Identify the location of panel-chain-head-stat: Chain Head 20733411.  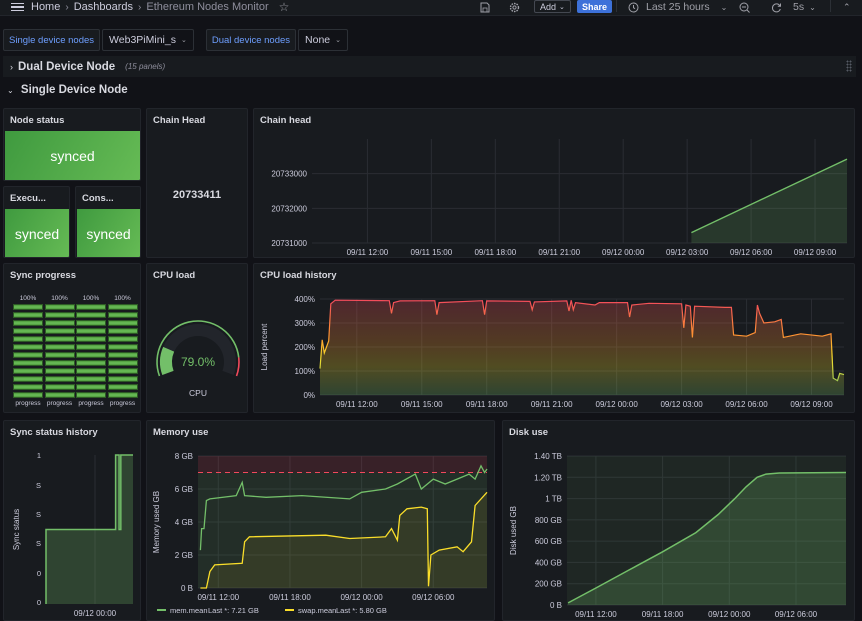
(197, 183).